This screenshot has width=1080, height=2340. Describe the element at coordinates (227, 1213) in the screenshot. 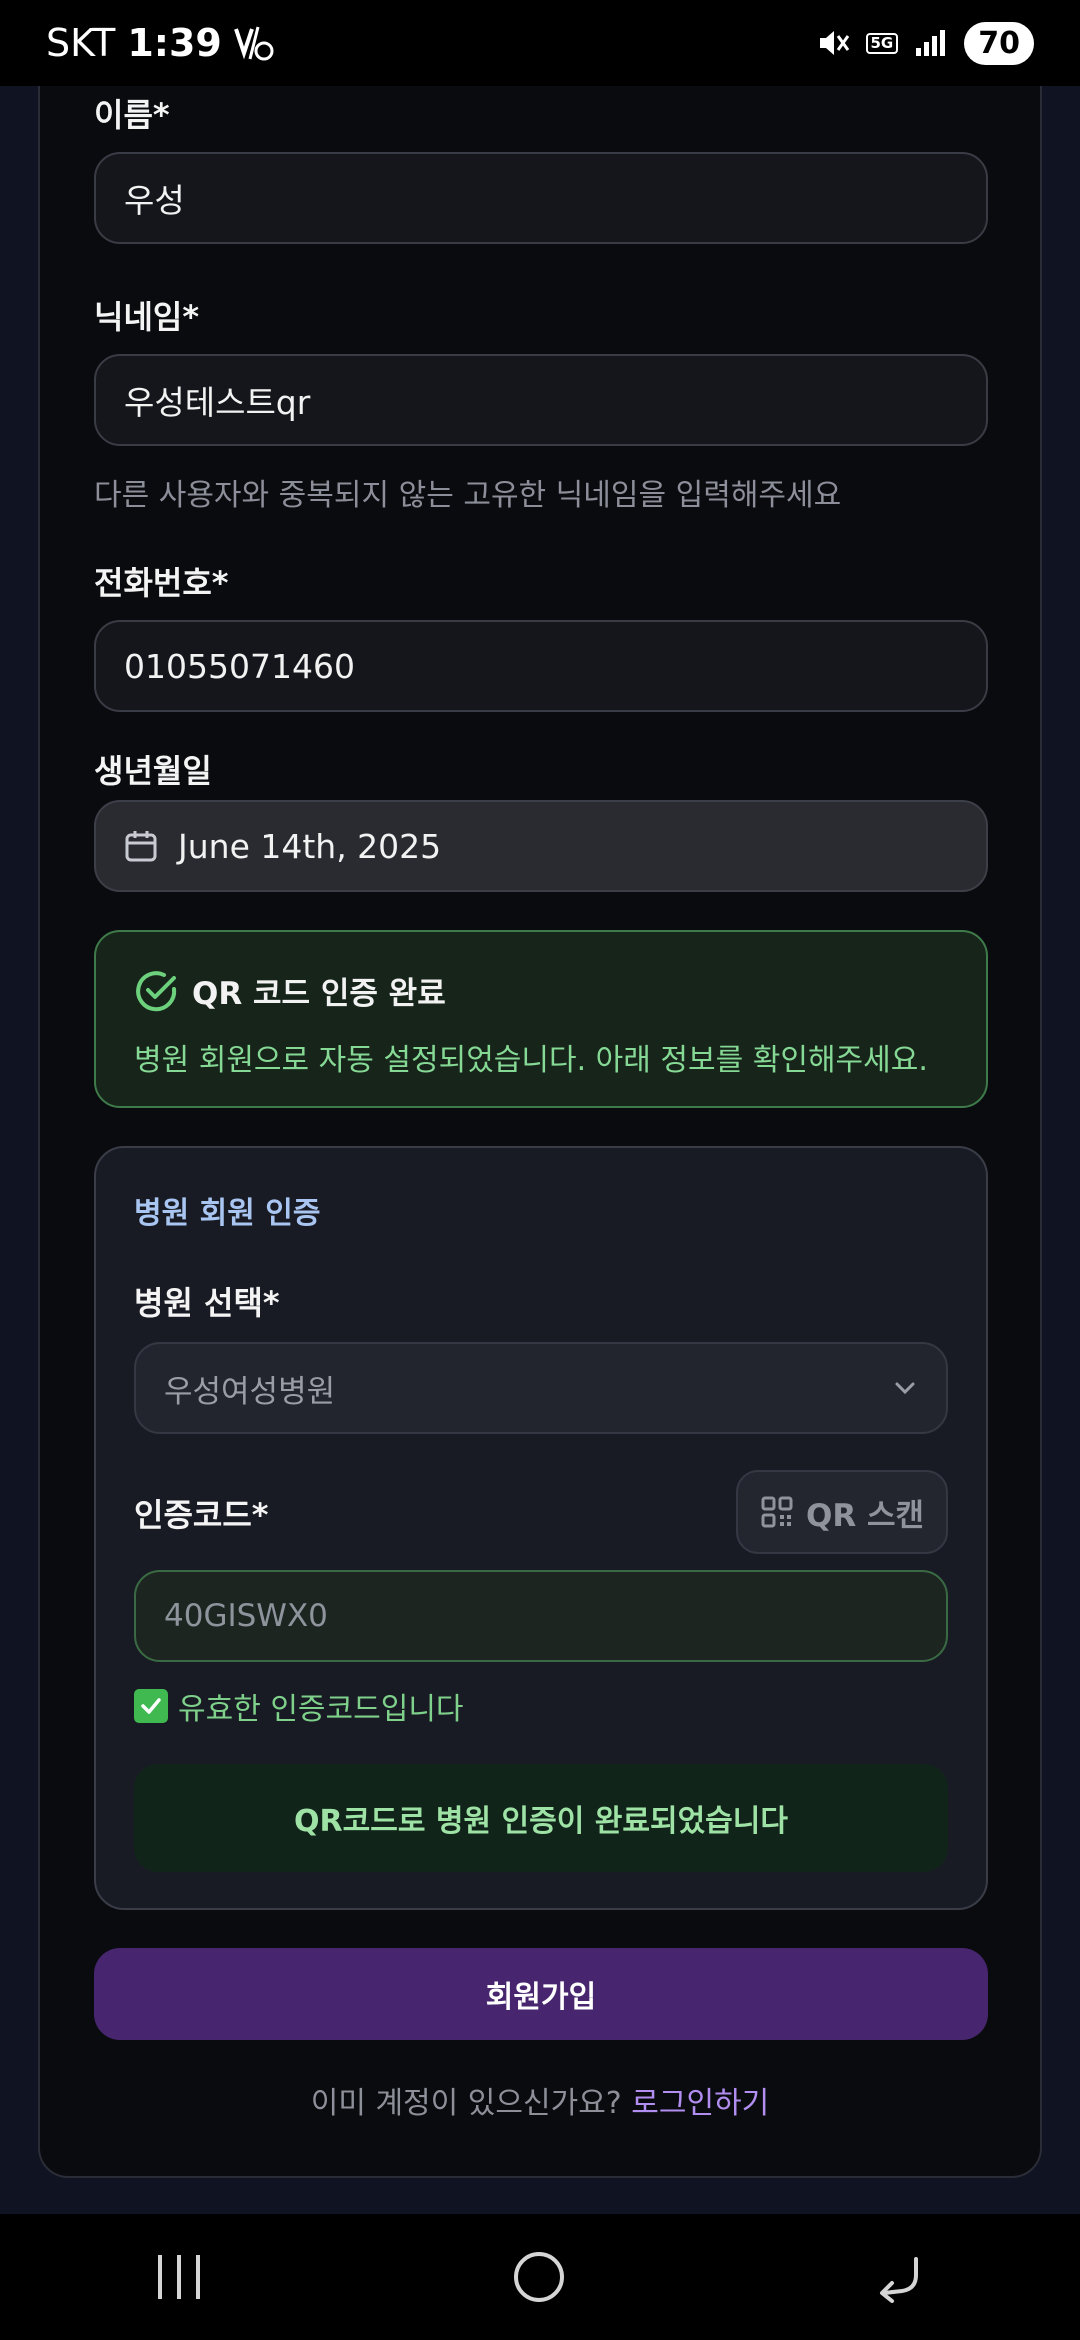

I see `hospital-auth-title: 병원 회원 인증` at that location.